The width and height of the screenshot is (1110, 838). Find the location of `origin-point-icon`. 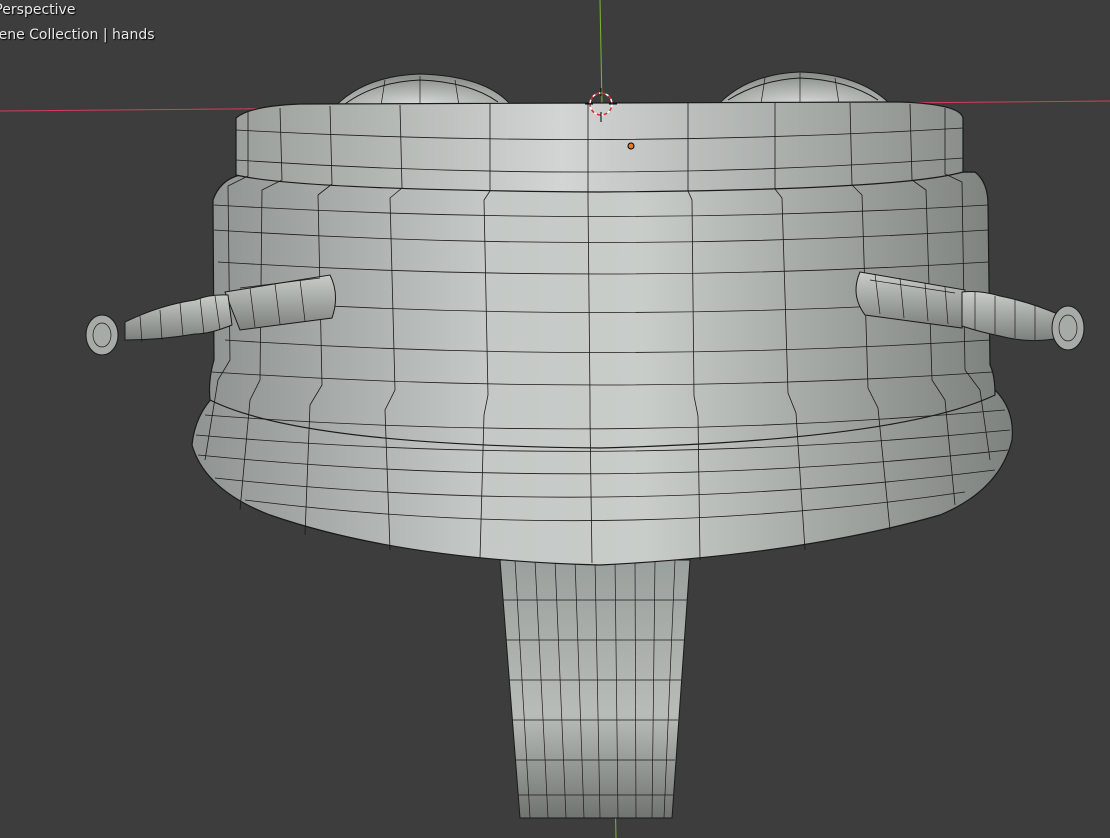

origin-point-icon is located at coordinates (631, 146).